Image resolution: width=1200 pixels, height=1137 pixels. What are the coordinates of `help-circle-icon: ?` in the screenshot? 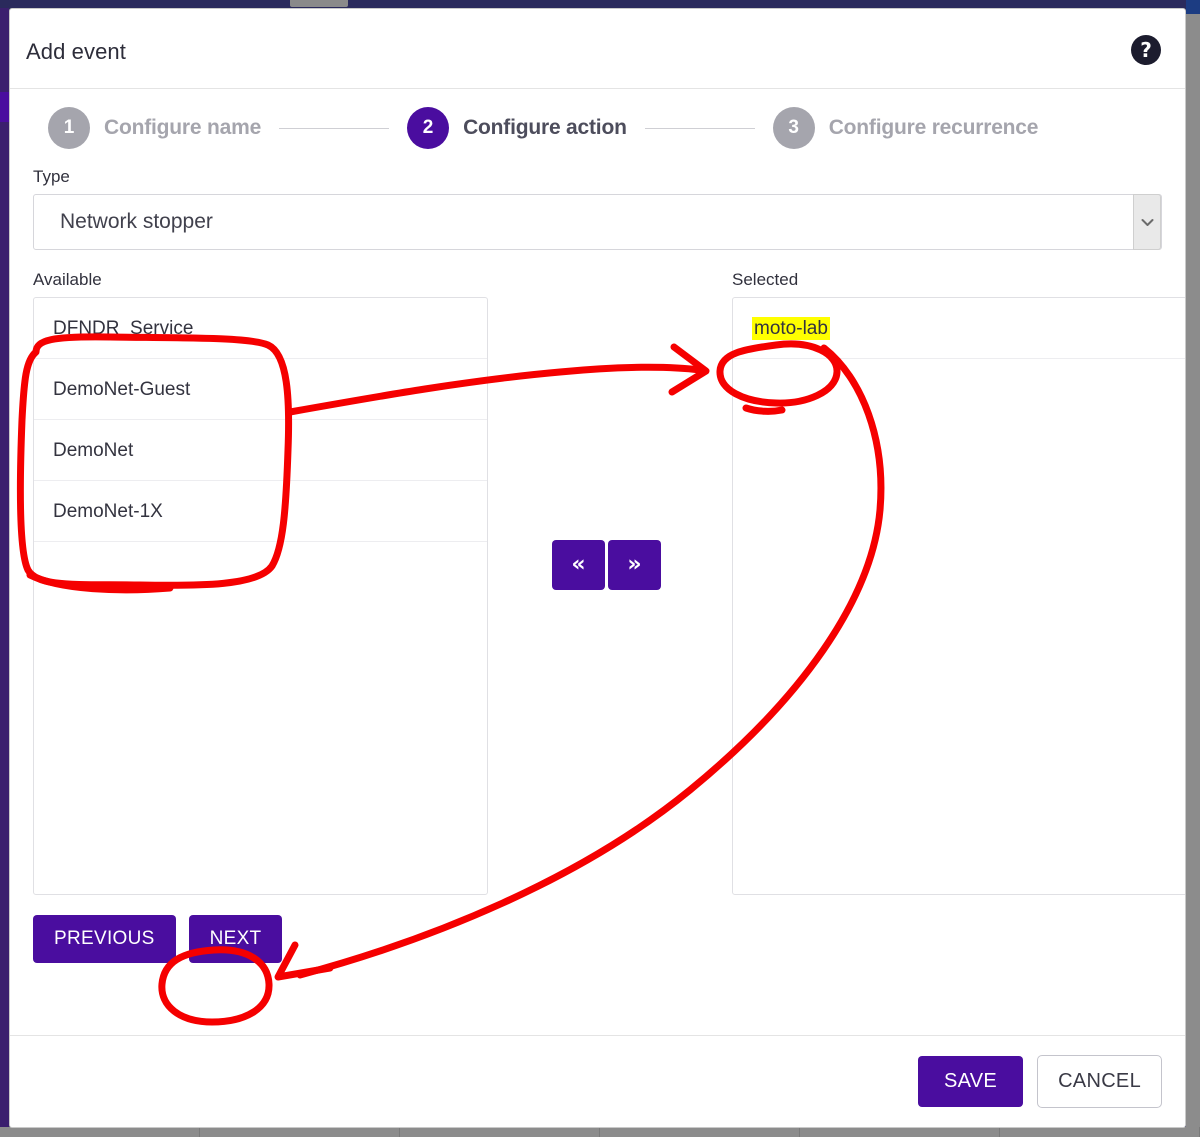 It's located at (1146, 50).